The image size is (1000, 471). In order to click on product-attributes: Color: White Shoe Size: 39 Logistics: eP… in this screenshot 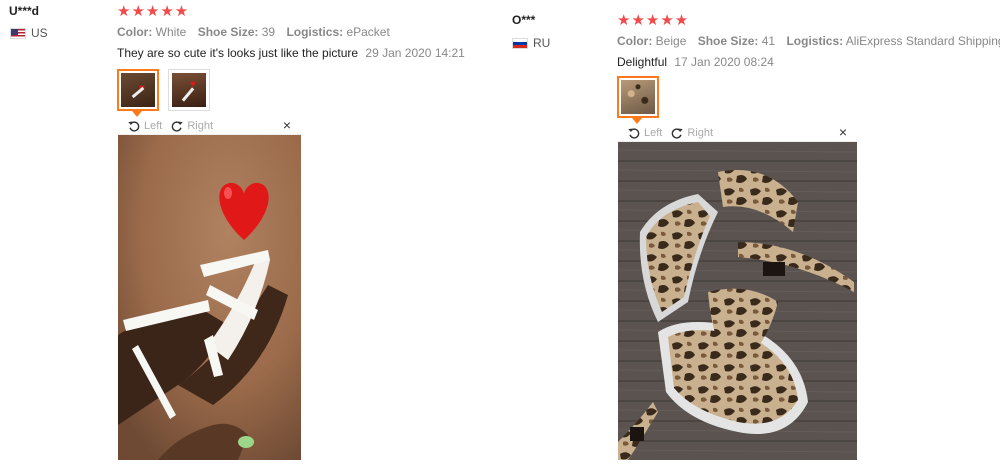, I will do `click(257, 32)`.